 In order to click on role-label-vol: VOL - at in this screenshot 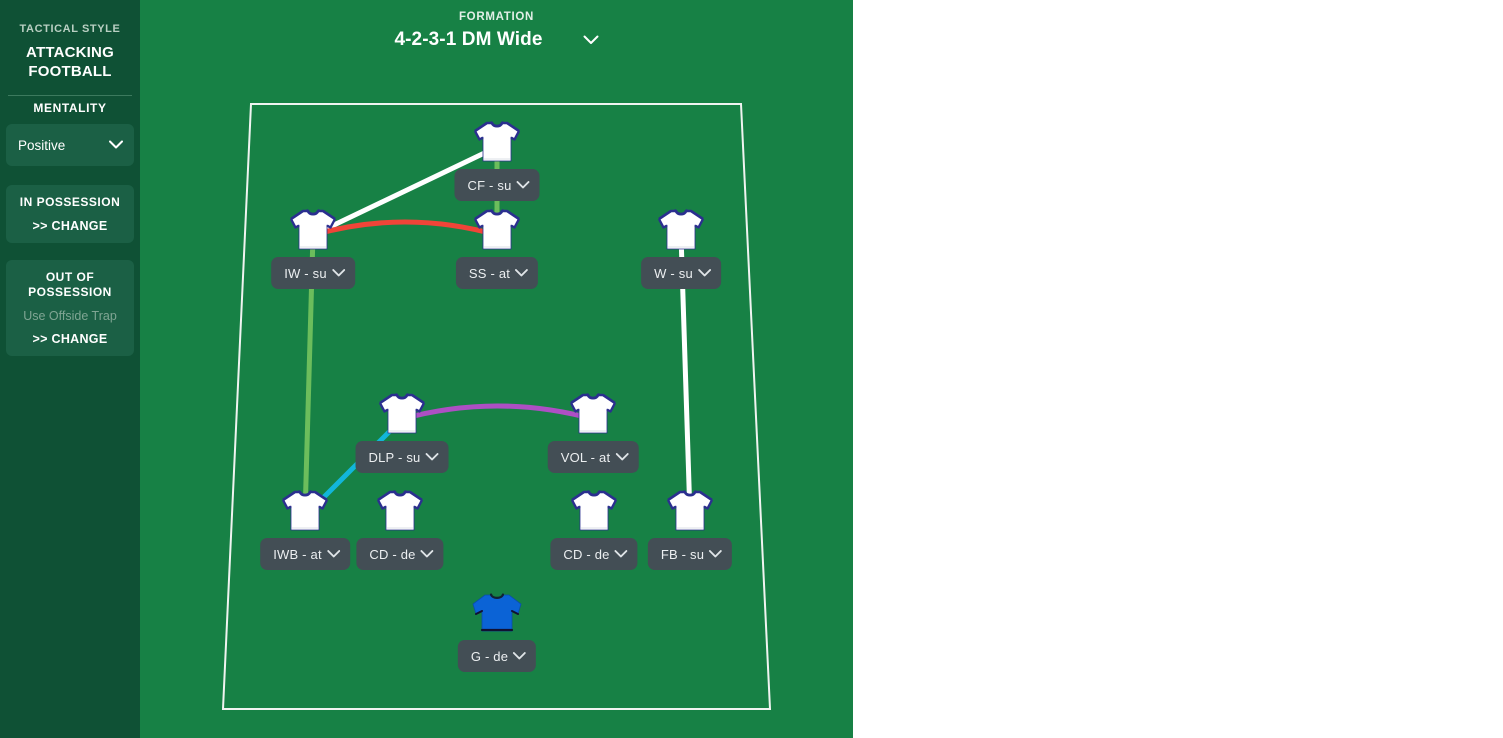, I will do `click(585, 457)`.